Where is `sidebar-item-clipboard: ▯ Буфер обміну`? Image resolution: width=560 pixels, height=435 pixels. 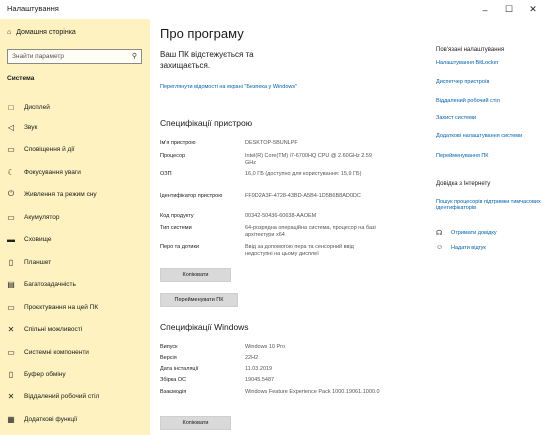 sidebar-item-clipboard: ▯ Буфер обміну is located at coordinates (75, 374).